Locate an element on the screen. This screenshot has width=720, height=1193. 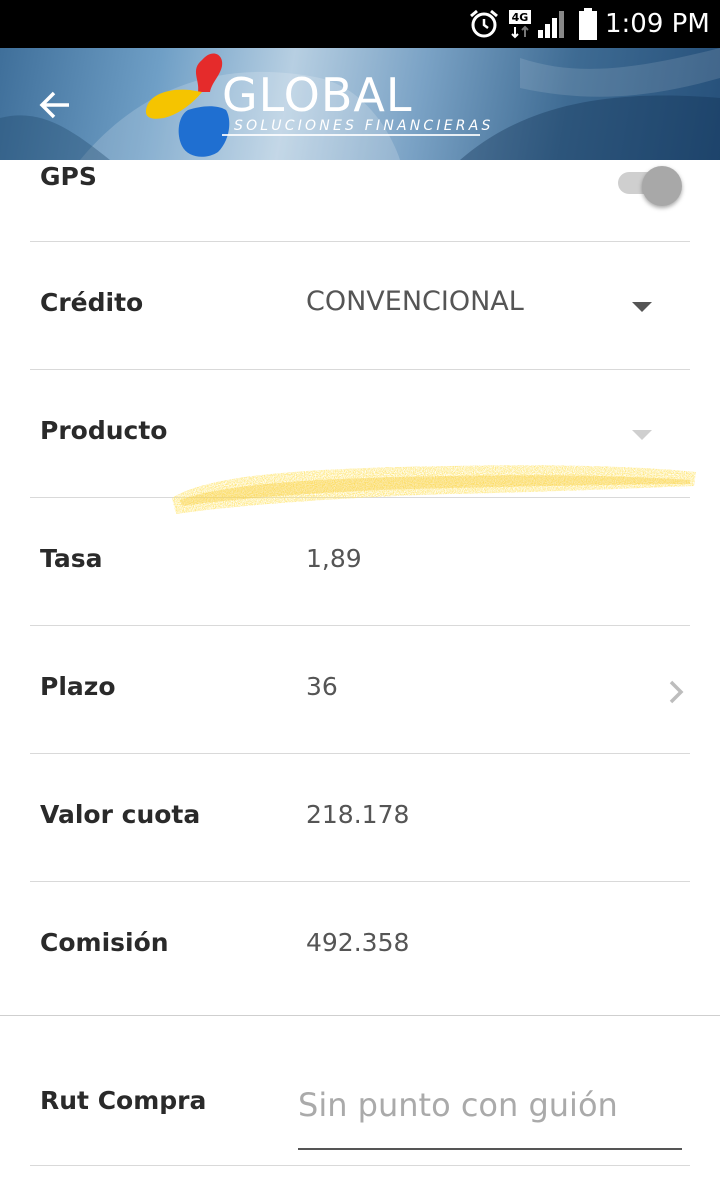
network-label: 4G is located at coordinates (520, 17).